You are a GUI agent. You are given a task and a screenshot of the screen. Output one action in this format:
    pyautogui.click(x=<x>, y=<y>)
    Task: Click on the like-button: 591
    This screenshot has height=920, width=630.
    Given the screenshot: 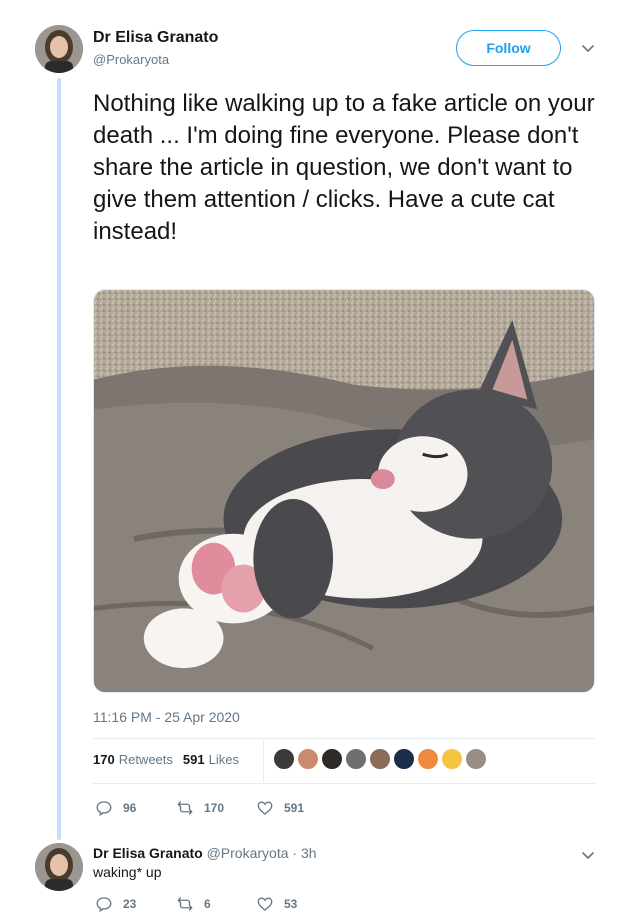 What is the action you would take?
    pyautogui.click(x=280, y=808)
    